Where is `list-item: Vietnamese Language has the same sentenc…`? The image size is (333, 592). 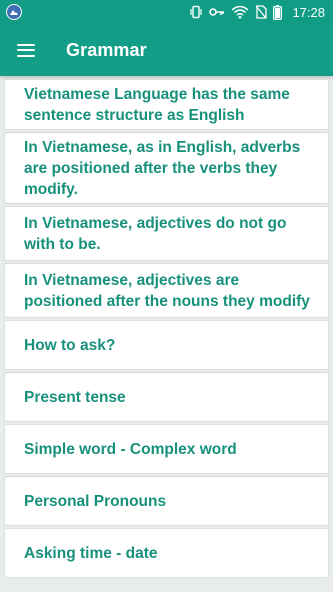
list-item: Vietnamese Language has the same sentenc… is located at coordinates (166, 104).